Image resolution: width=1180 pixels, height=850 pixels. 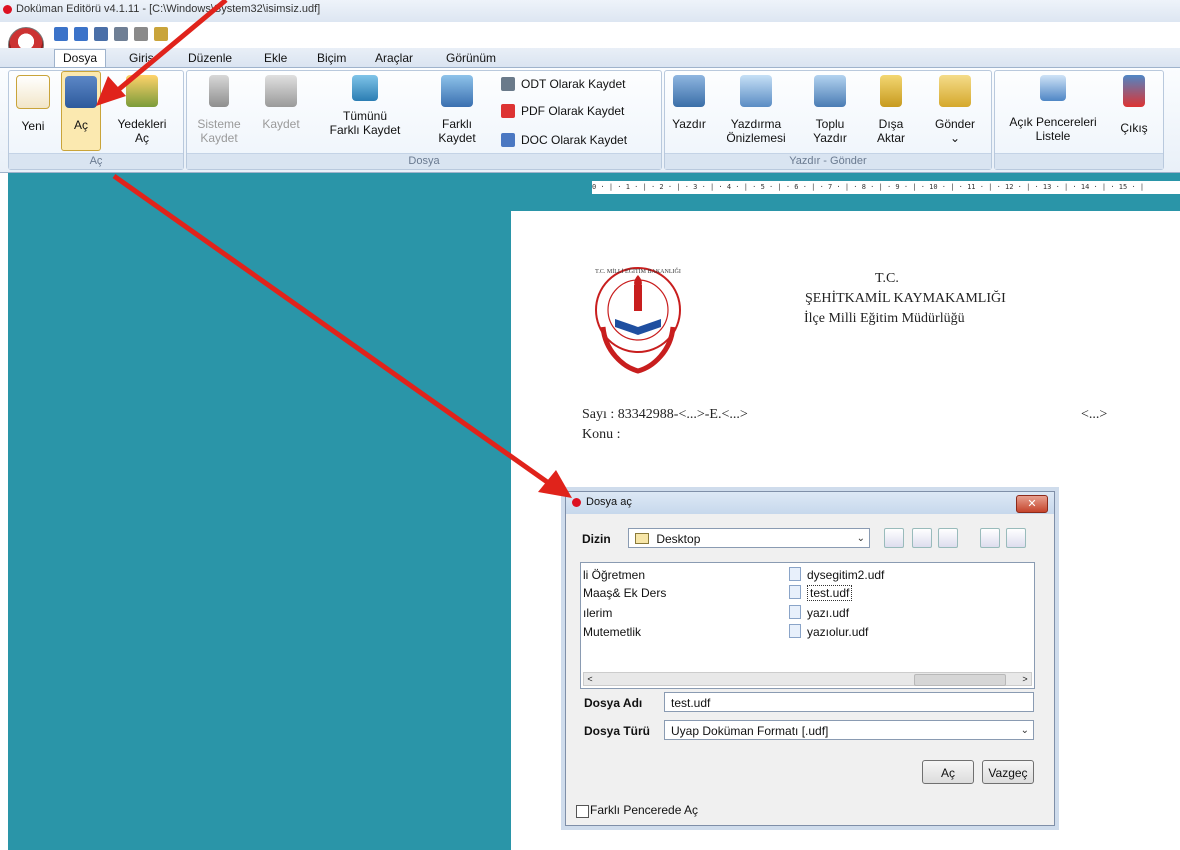 What do you see at coordinates (590, 679) in the screenshot?
I see `scroll-left-icon: <` at bounding box center [590, 679].